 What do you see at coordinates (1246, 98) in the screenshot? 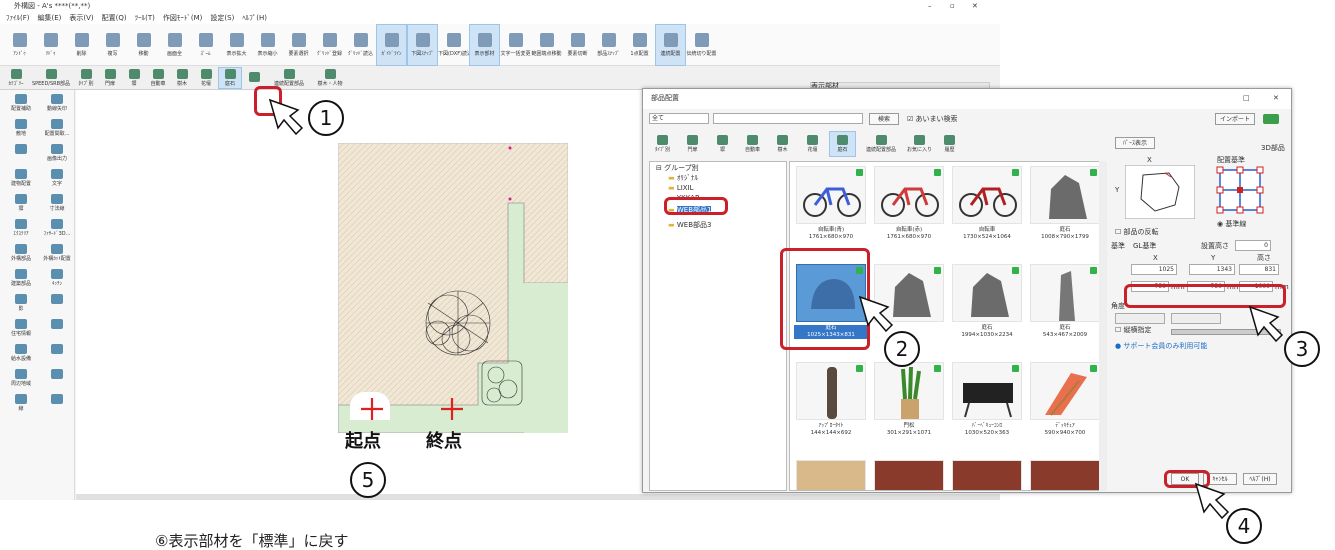
I see `dialog-minimize-icon: □` at bounding box center [1246, 98].